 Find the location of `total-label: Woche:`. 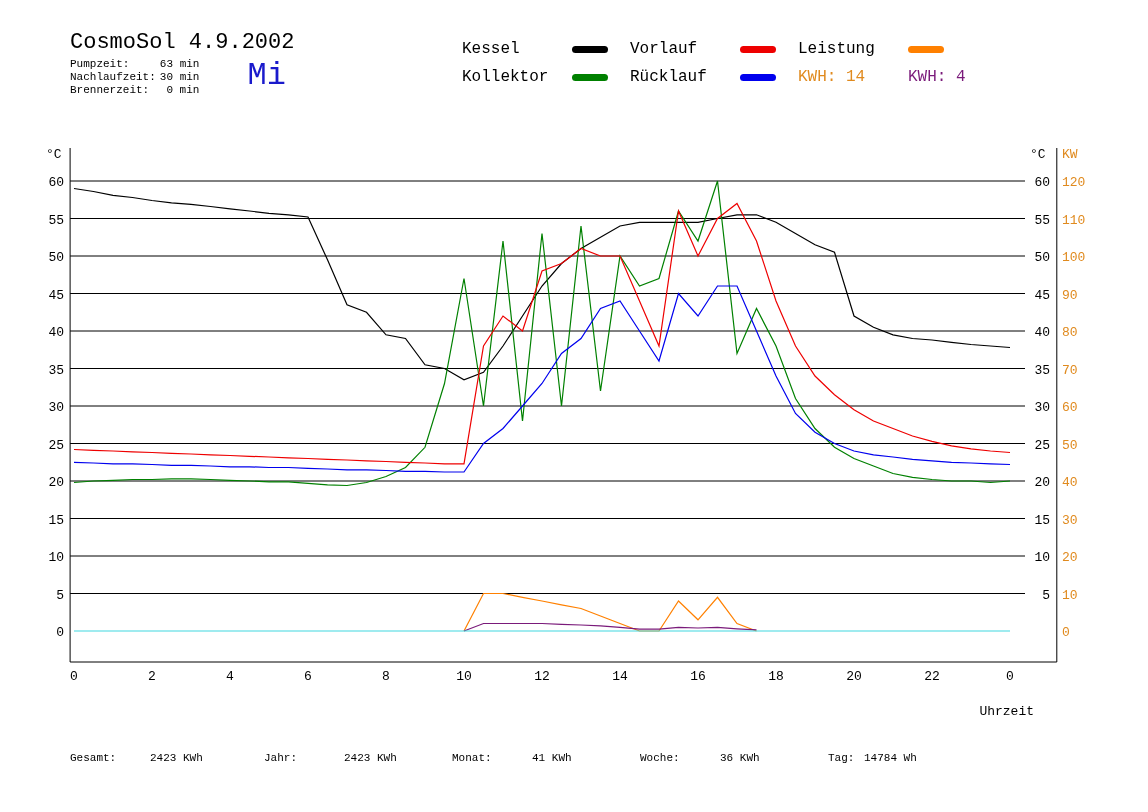

total-label: Woche: is located at coordinates (660, 758).